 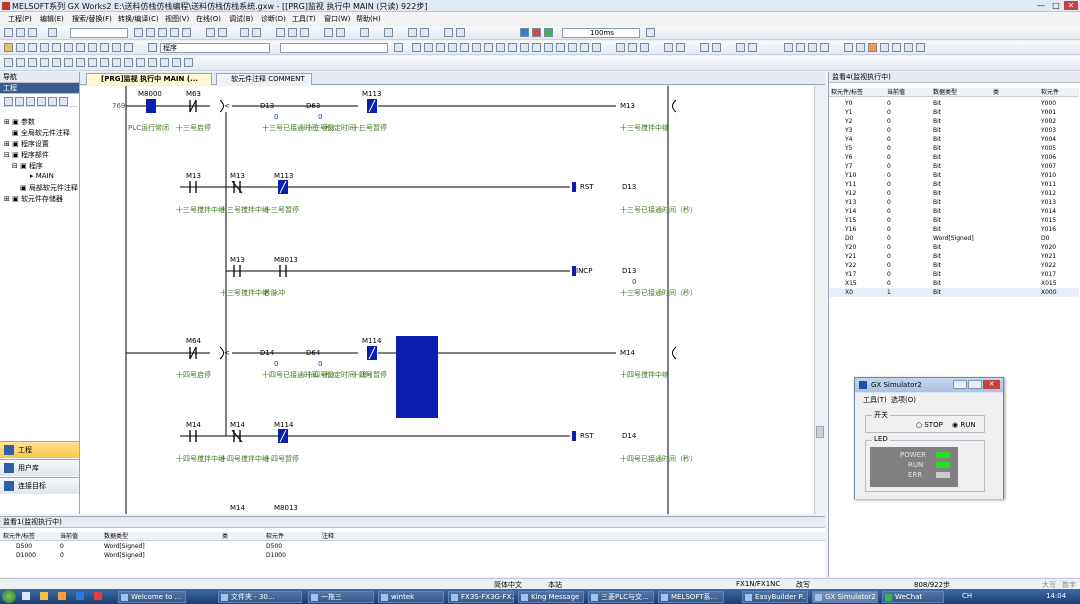 What do you see at coordinates (954, 283) in the screenshot?
I see `table-row: X15 0 Bit X015` at bounding box center [954, 283].